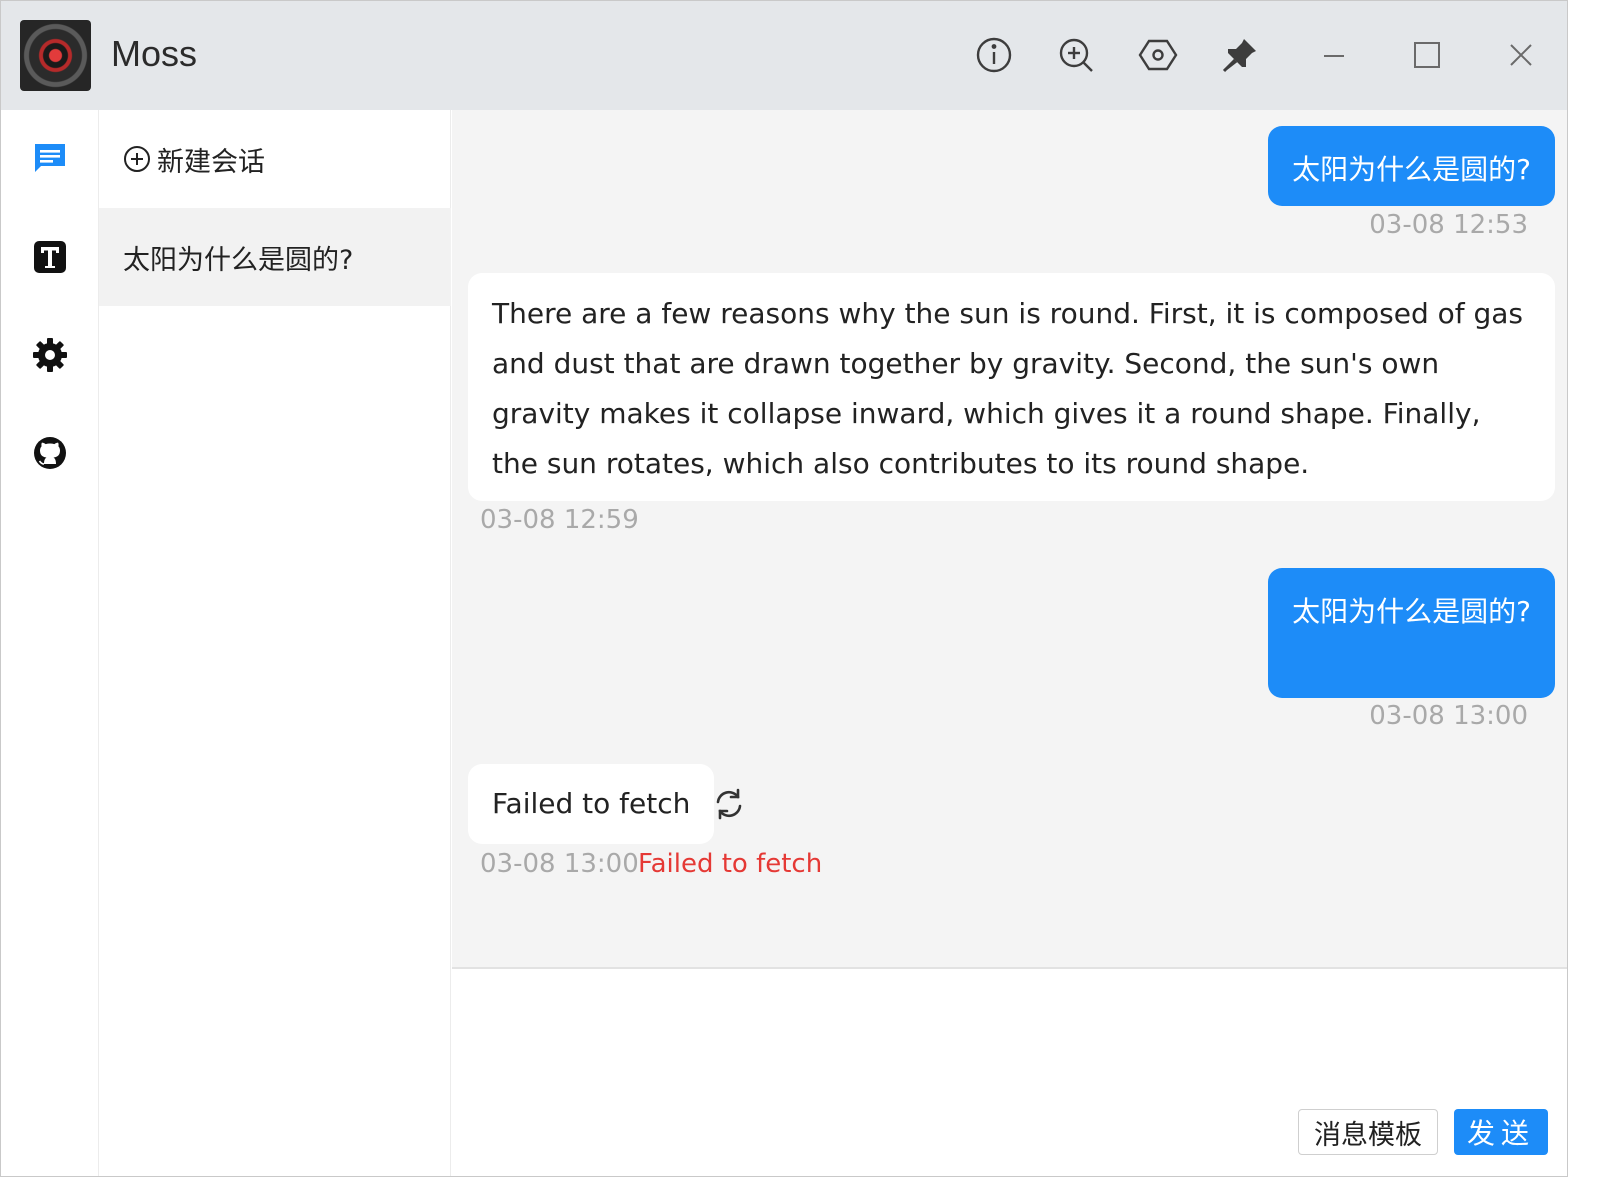  Describe the element at coordinates (1368, 1132) in the screenshot. I see `message-template-button: 消息模板` at that location.